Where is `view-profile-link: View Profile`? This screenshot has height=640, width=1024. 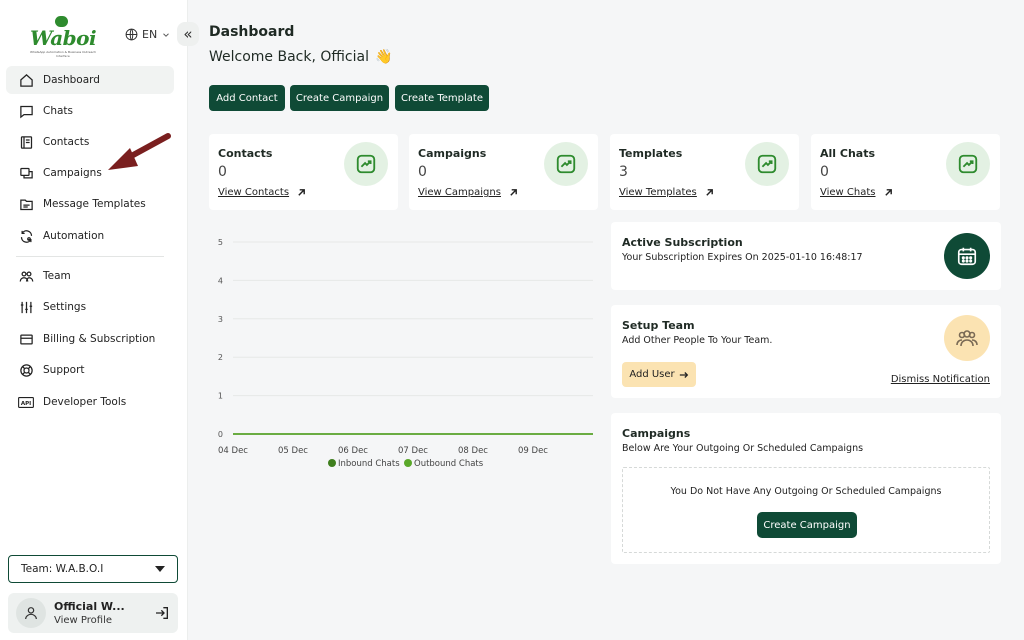
view-profile-link: View Profile is located at coordinates (100, 620).